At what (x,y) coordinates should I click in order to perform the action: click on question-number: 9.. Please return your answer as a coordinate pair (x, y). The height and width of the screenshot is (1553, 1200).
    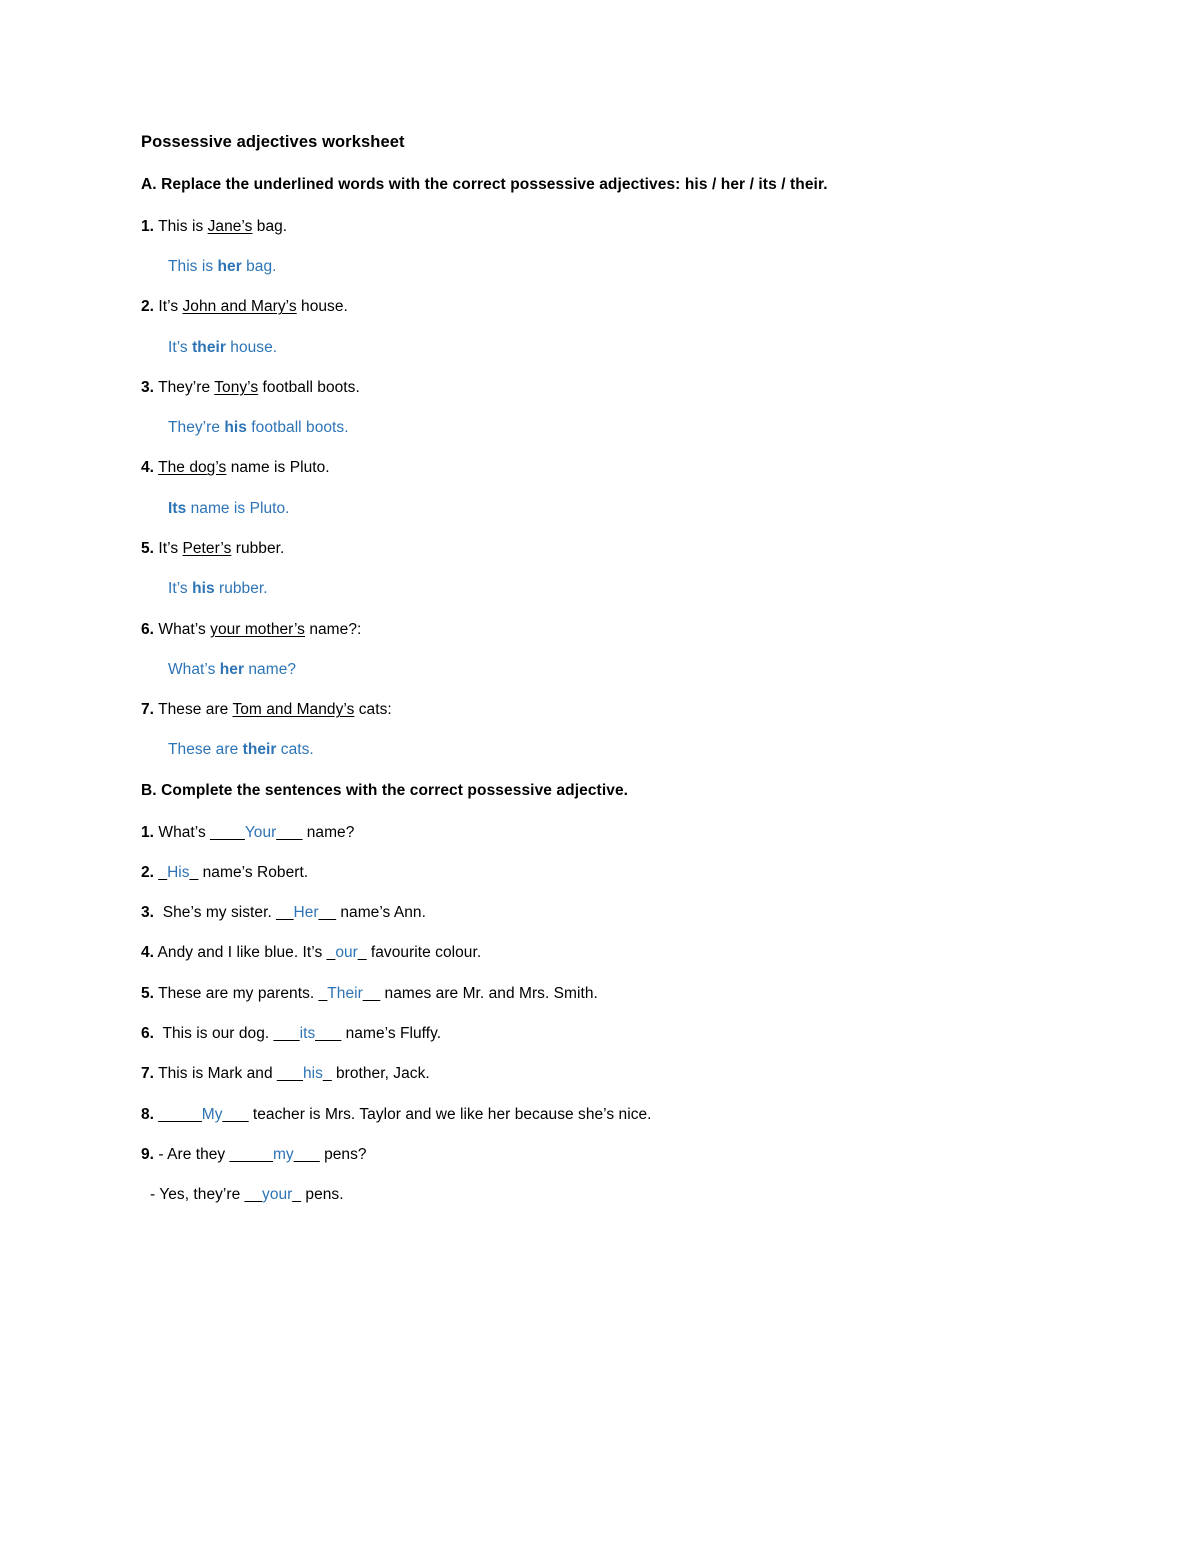
    Looking at the image, I should click on (148, 1154).